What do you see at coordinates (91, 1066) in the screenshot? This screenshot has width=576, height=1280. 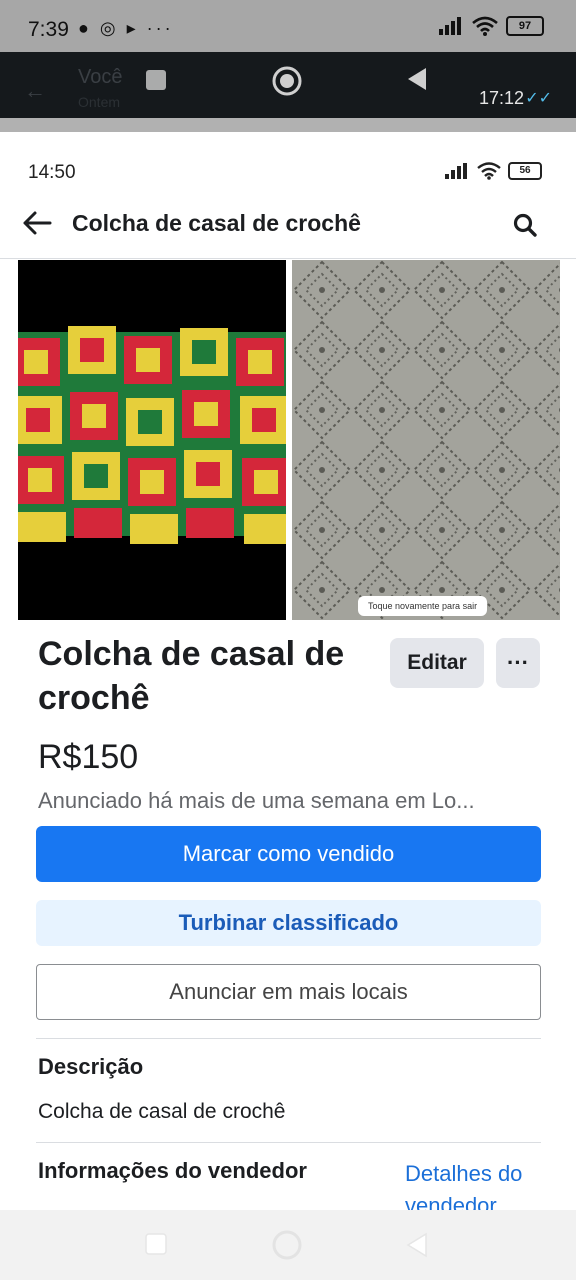 I see `description-heading: Descrição` at bounding box center [91, 1066].